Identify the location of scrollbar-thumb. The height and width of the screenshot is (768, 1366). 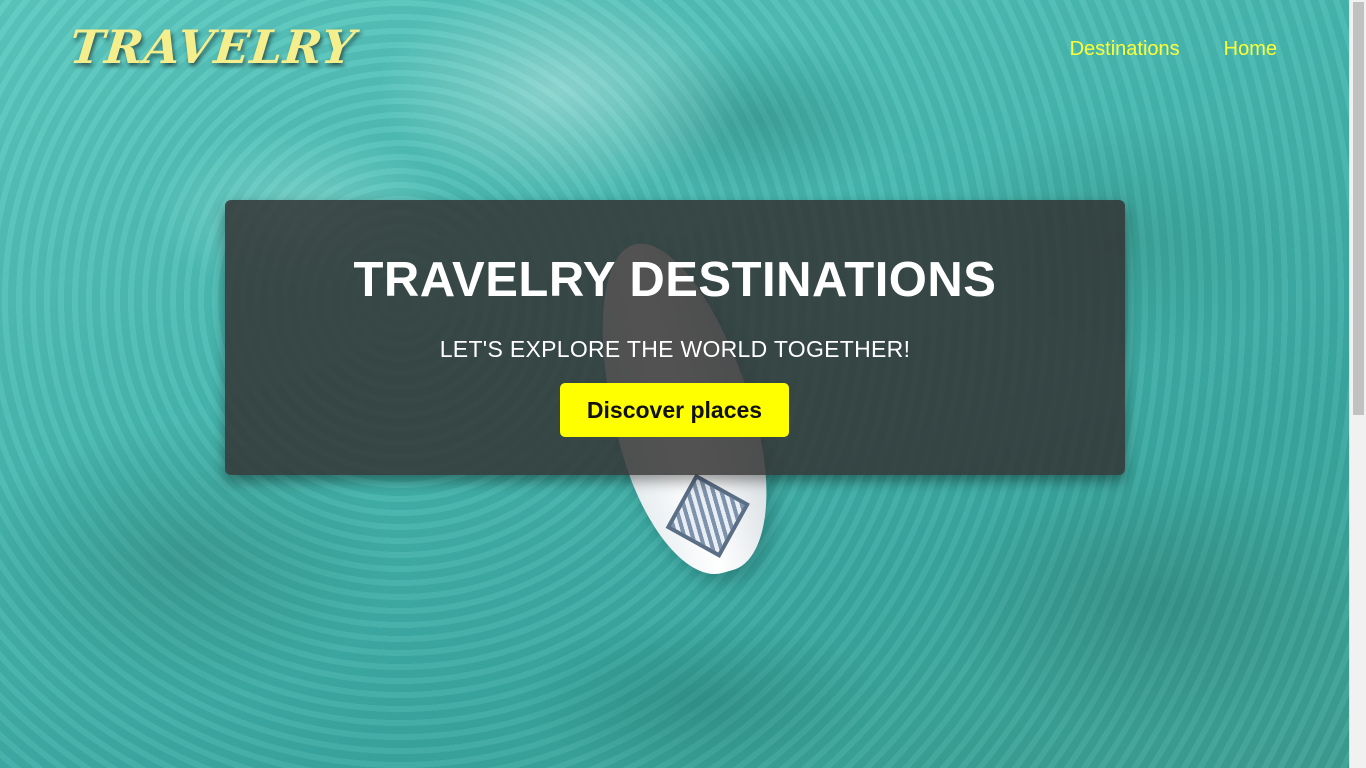
(1358, 208).